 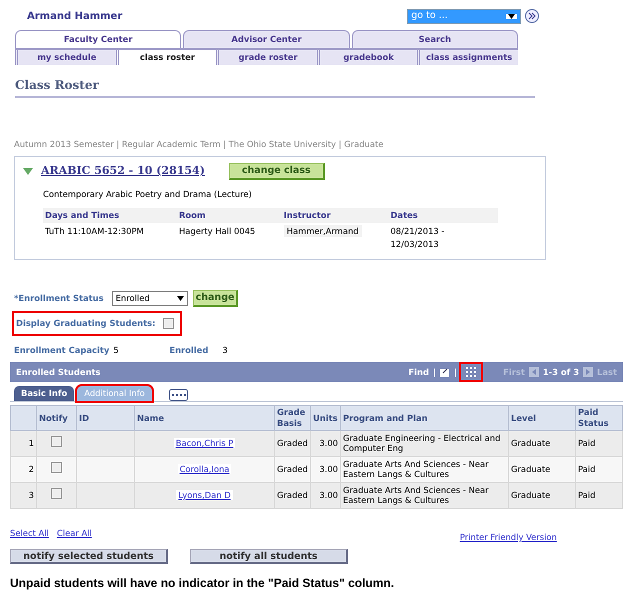 I want to click on double-chevron-icon, so click(x=532, y=16).